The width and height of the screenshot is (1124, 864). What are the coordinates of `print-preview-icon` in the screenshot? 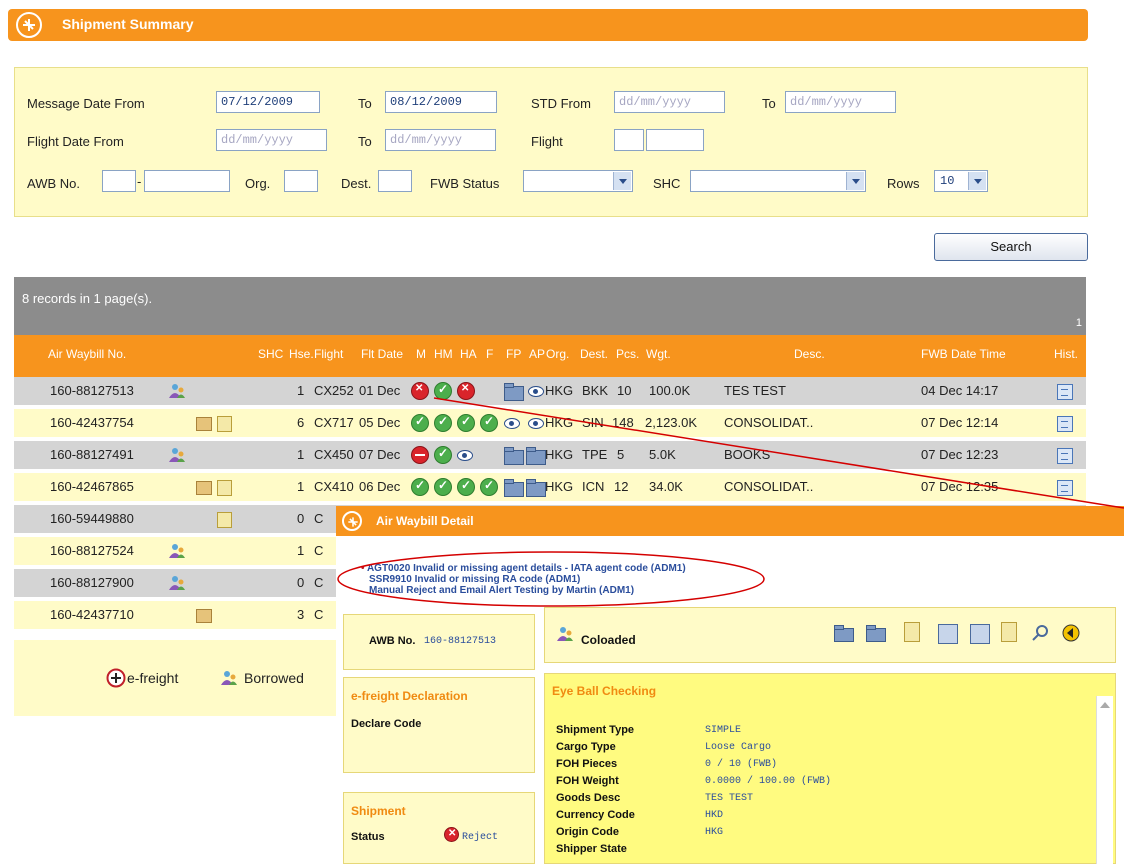 It's located at (948, 634).